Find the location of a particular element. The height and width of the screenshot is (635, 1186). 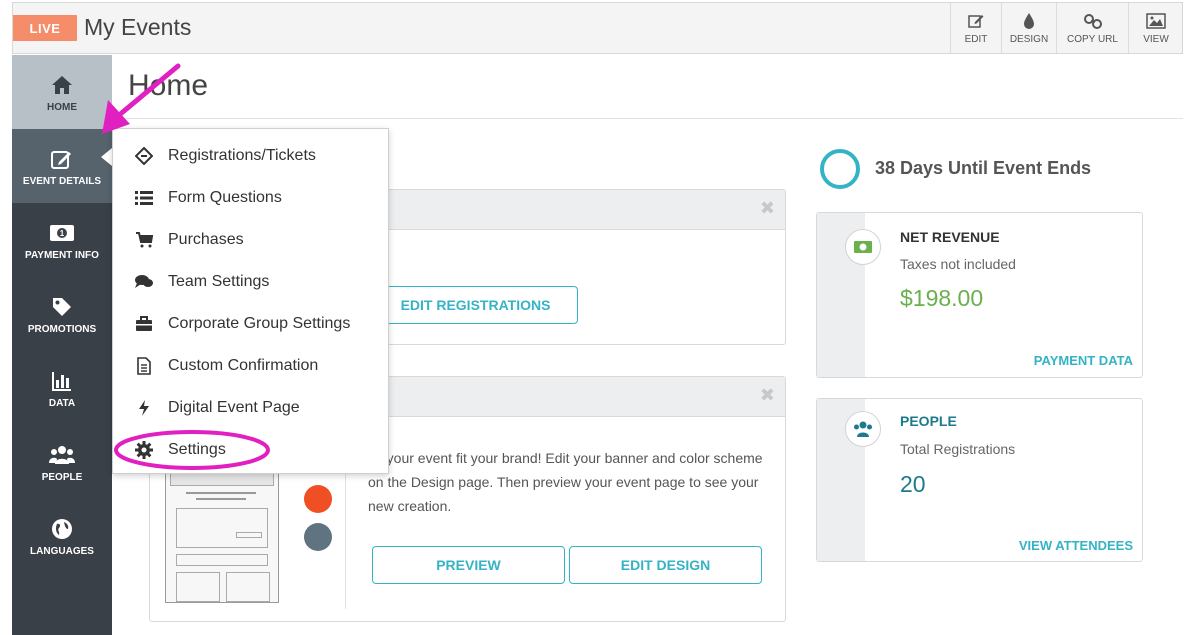

gear-icon is located at coordinates (144, 450).